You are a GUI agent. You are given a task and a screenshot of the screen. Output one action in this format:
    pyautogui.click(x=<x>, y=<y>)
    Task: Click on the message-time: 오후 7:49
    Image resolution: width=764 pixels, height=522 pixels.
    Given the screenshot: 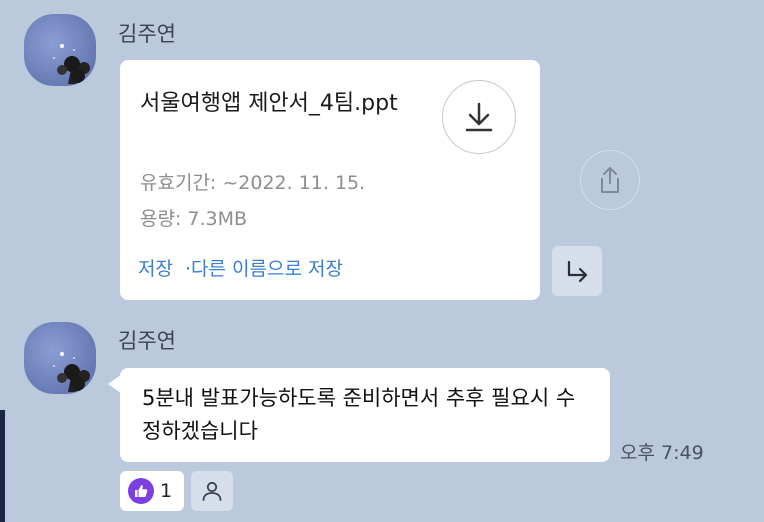 What is the action you would take?
    pyautogui.click(x=662, y=453)
    